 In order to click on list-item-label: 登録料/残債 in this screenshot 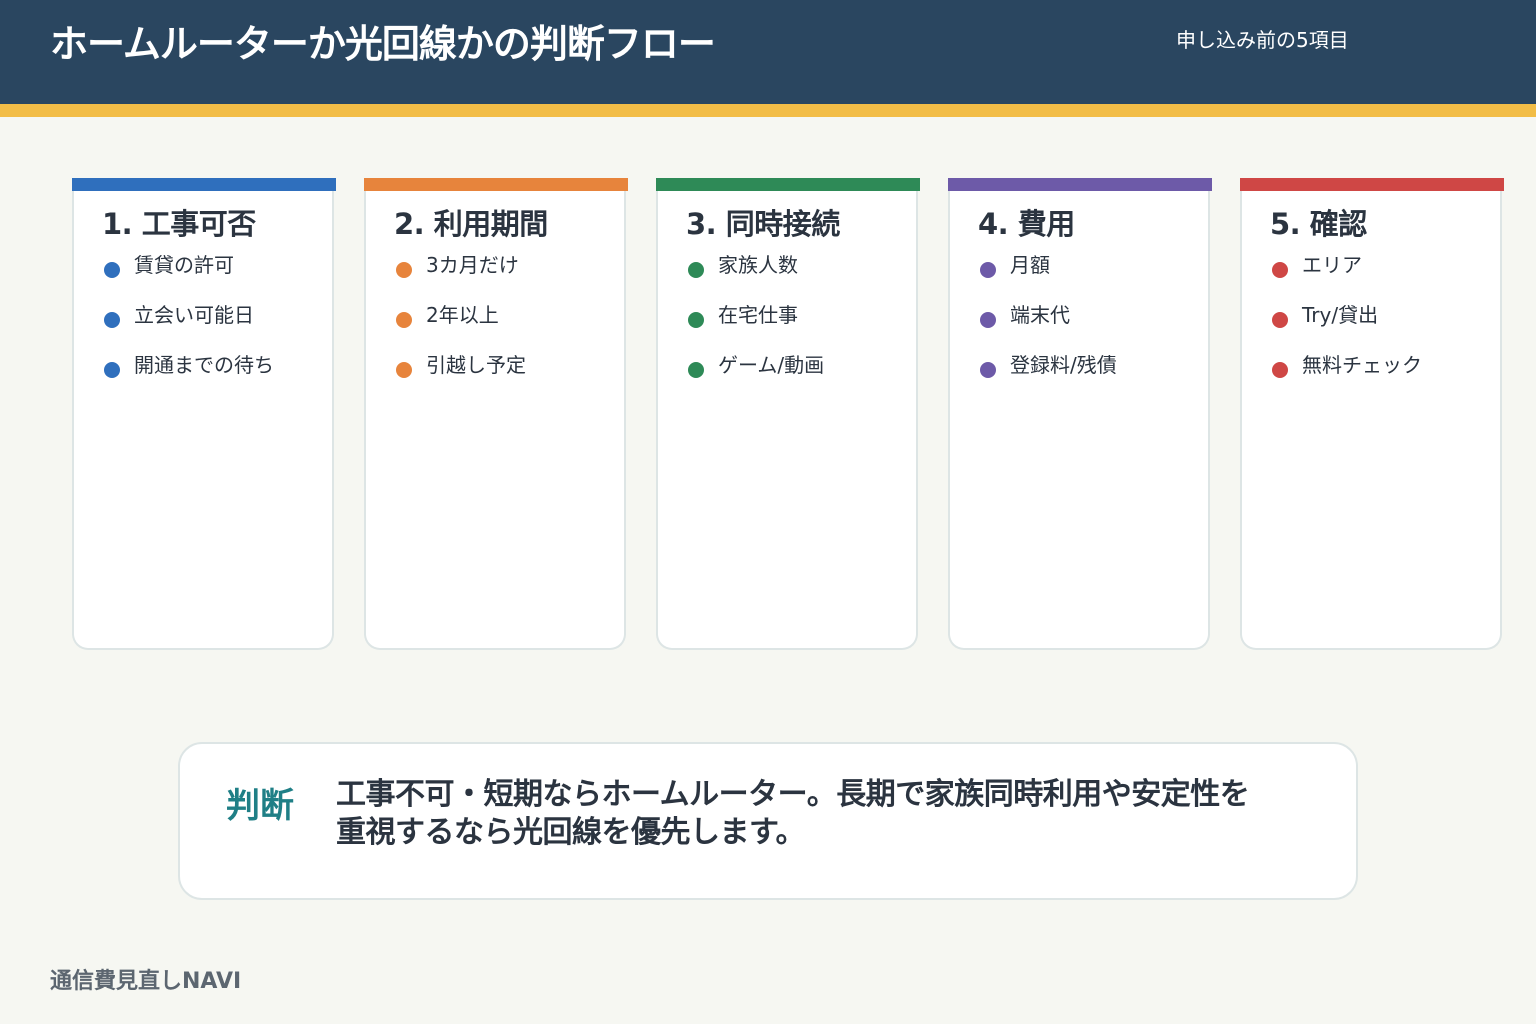, I will do `click(1063, 365)`.